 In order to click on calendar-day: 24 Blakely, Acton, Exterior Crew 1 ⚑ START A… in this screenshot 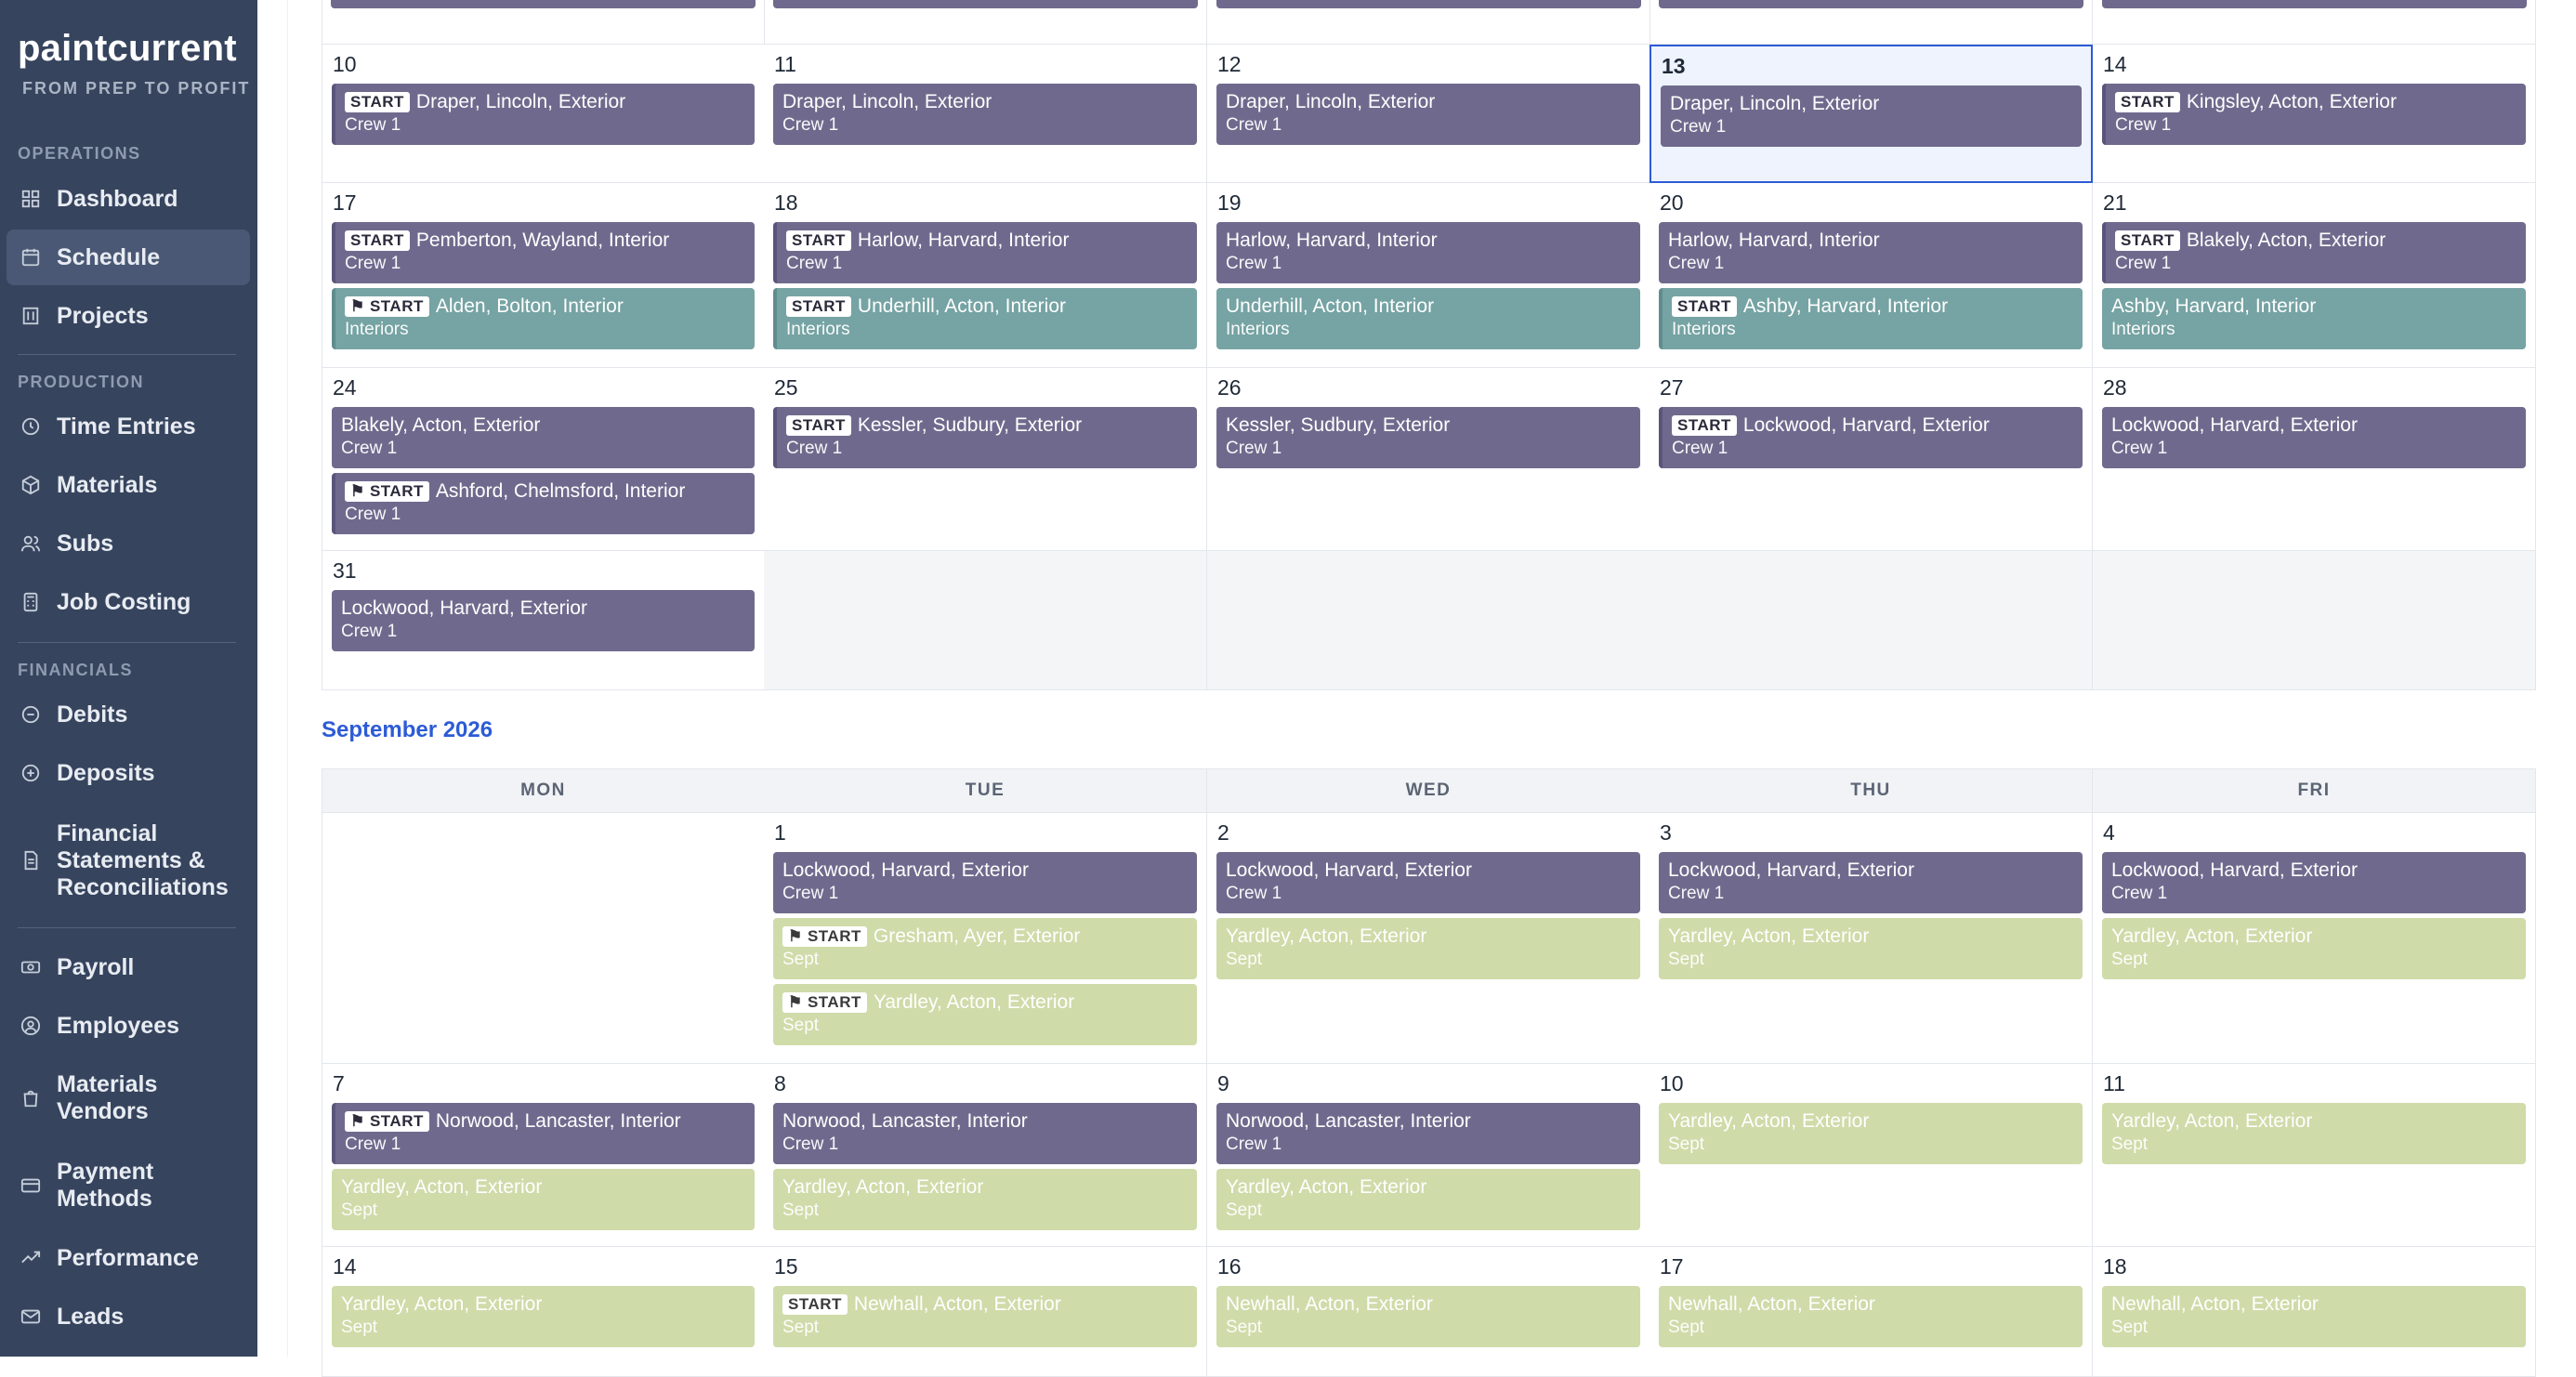, I will do `click(543, 459)`.